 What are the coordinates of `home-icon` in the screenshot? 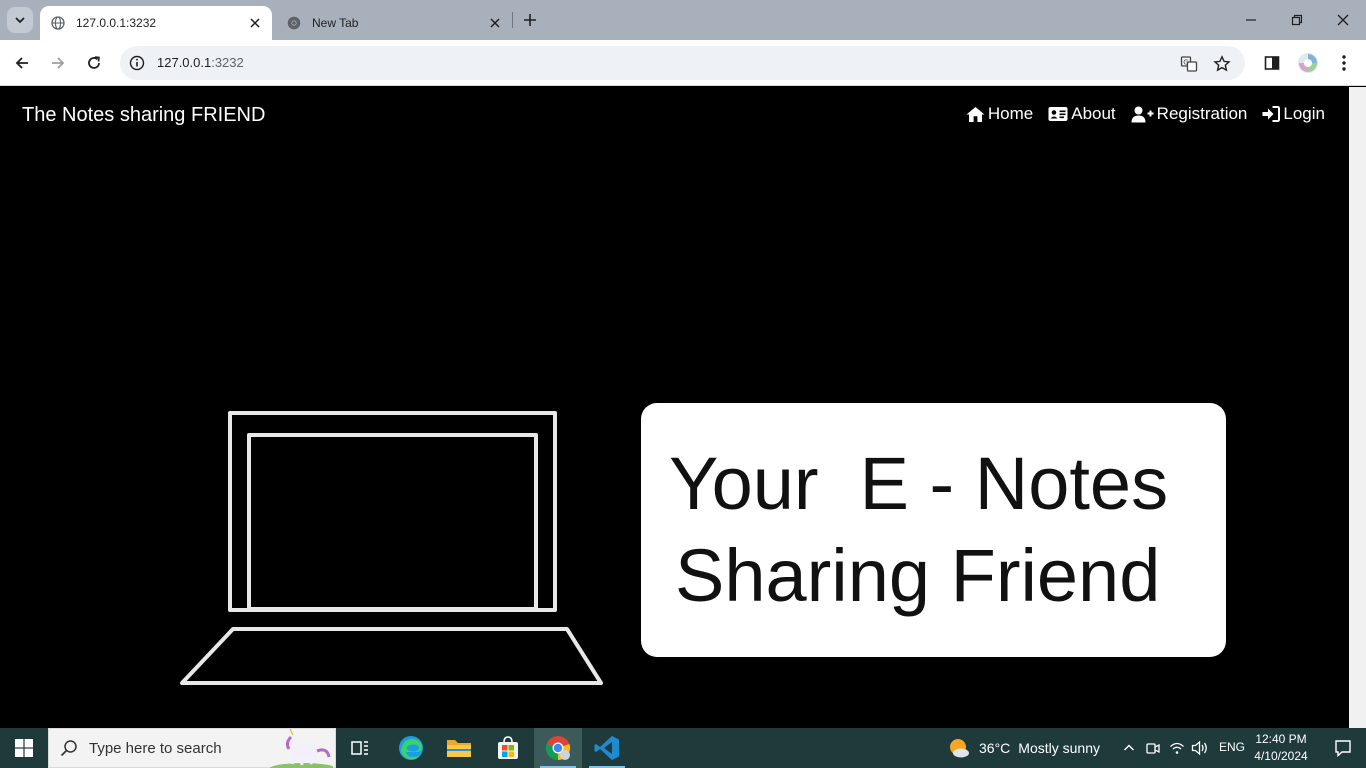 It's located at (975, 114).